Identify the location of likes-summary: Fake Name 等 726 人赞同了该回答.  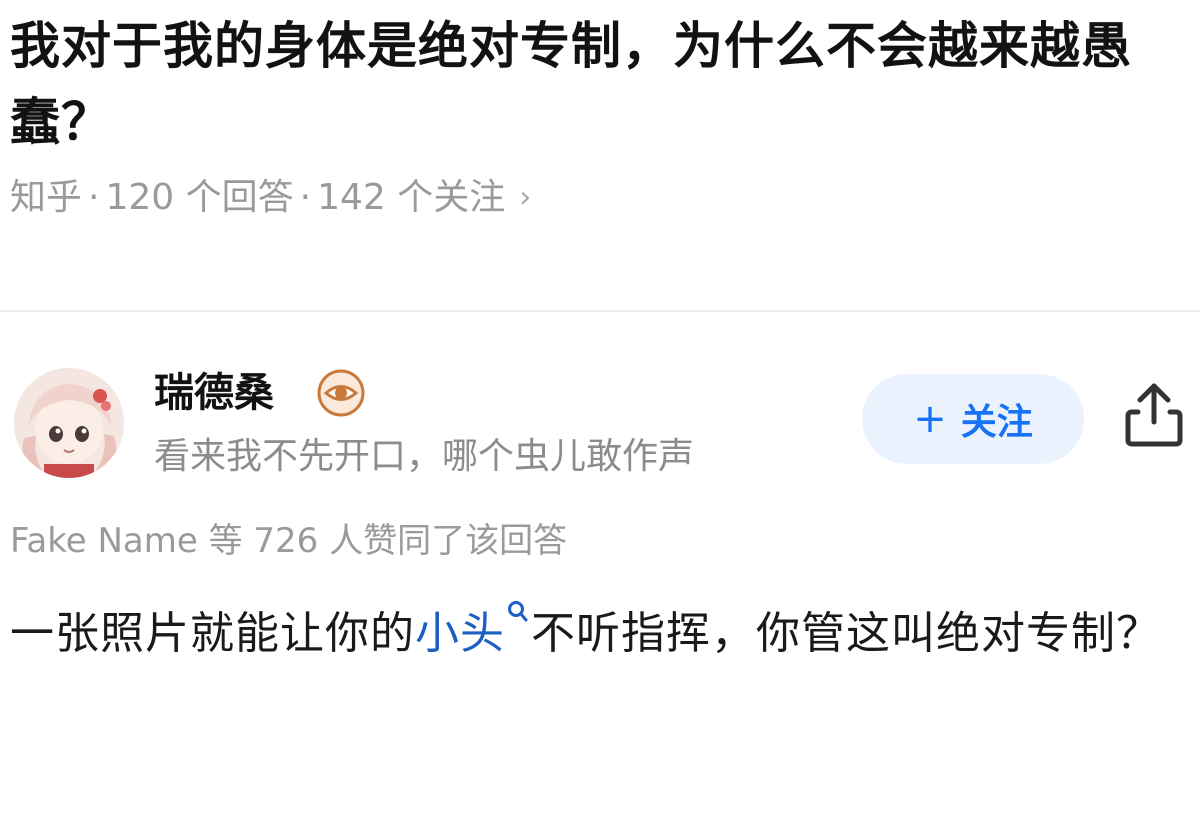
(288, 541).